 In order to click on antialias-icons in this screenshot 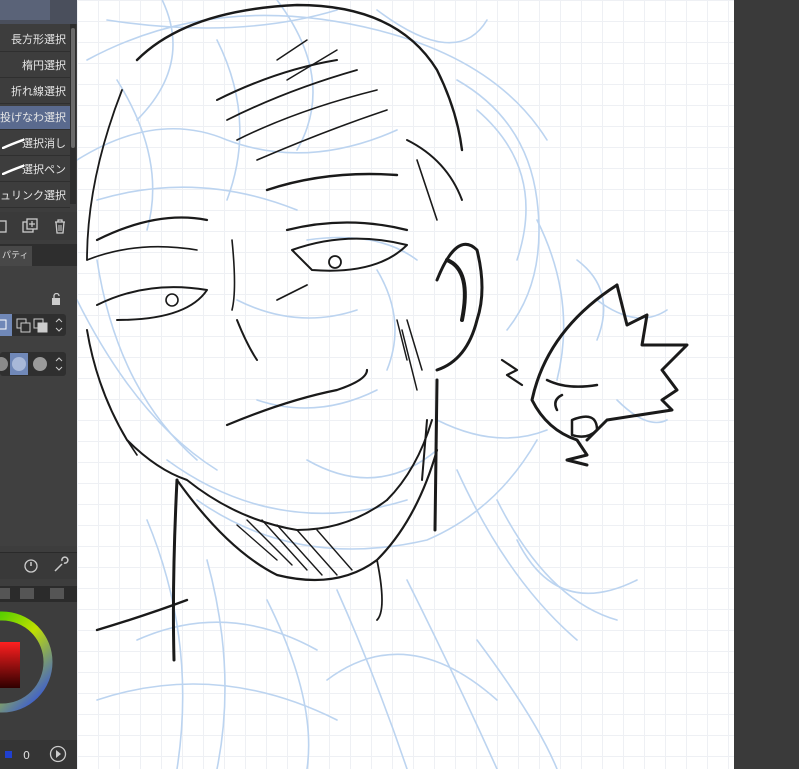, I will do `click(31, 364)`.